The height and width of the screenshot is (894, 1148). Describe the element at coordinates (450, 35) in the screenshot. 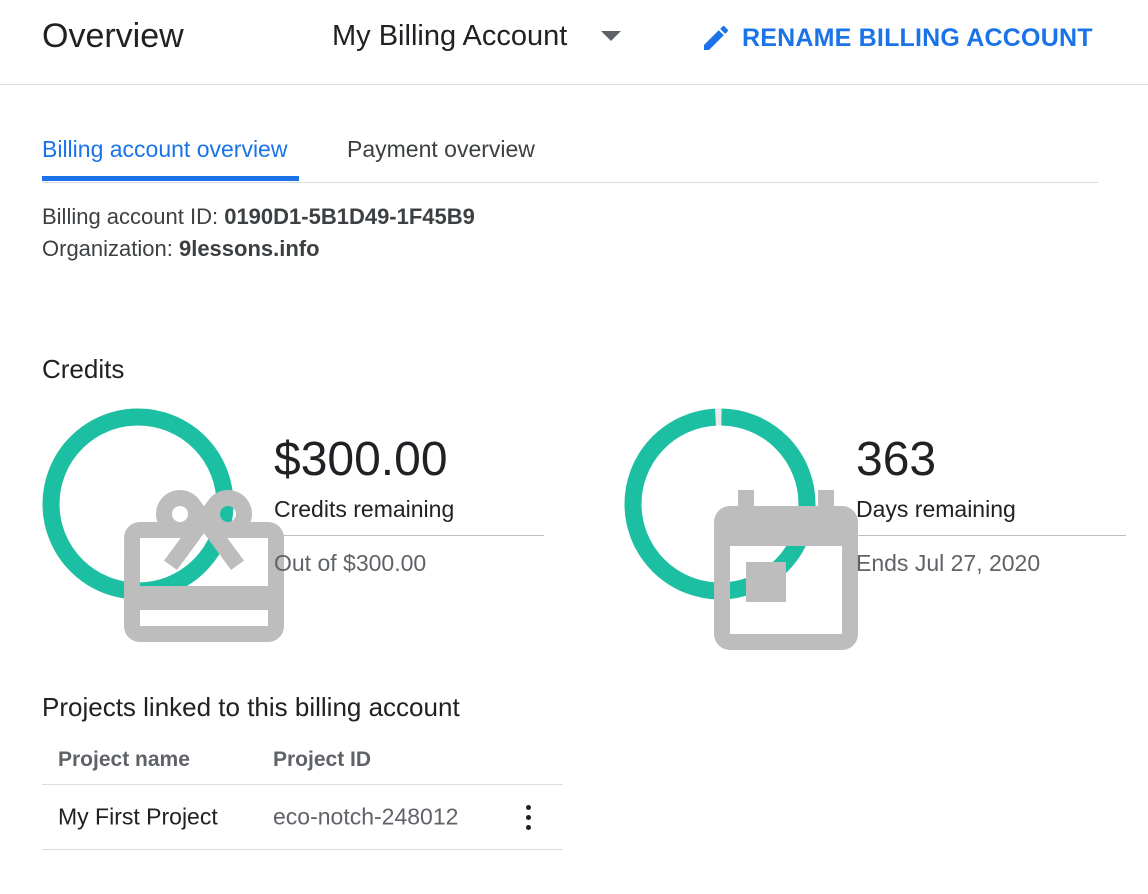

I see `billing-account-name: My Billing Account` at that location.